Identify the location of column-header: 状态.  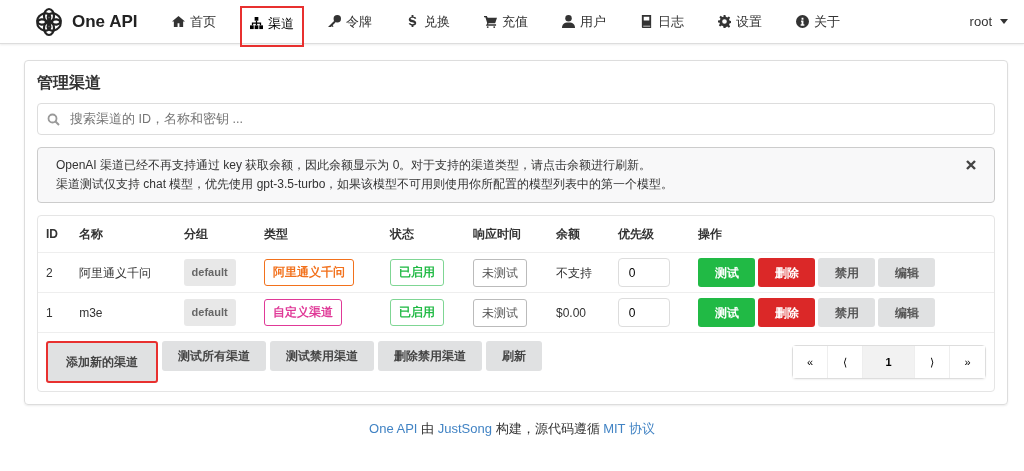
(423, 234).